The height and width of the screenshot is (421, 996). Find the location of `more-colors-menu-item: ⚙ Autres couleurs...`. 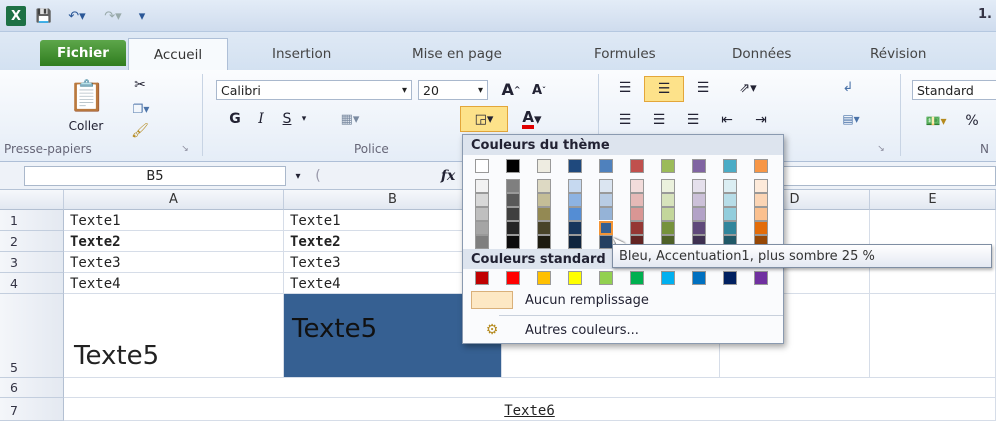

more-colors-menu-item: ⚙ Autres couleurs... is located at coordinates (623, 330).